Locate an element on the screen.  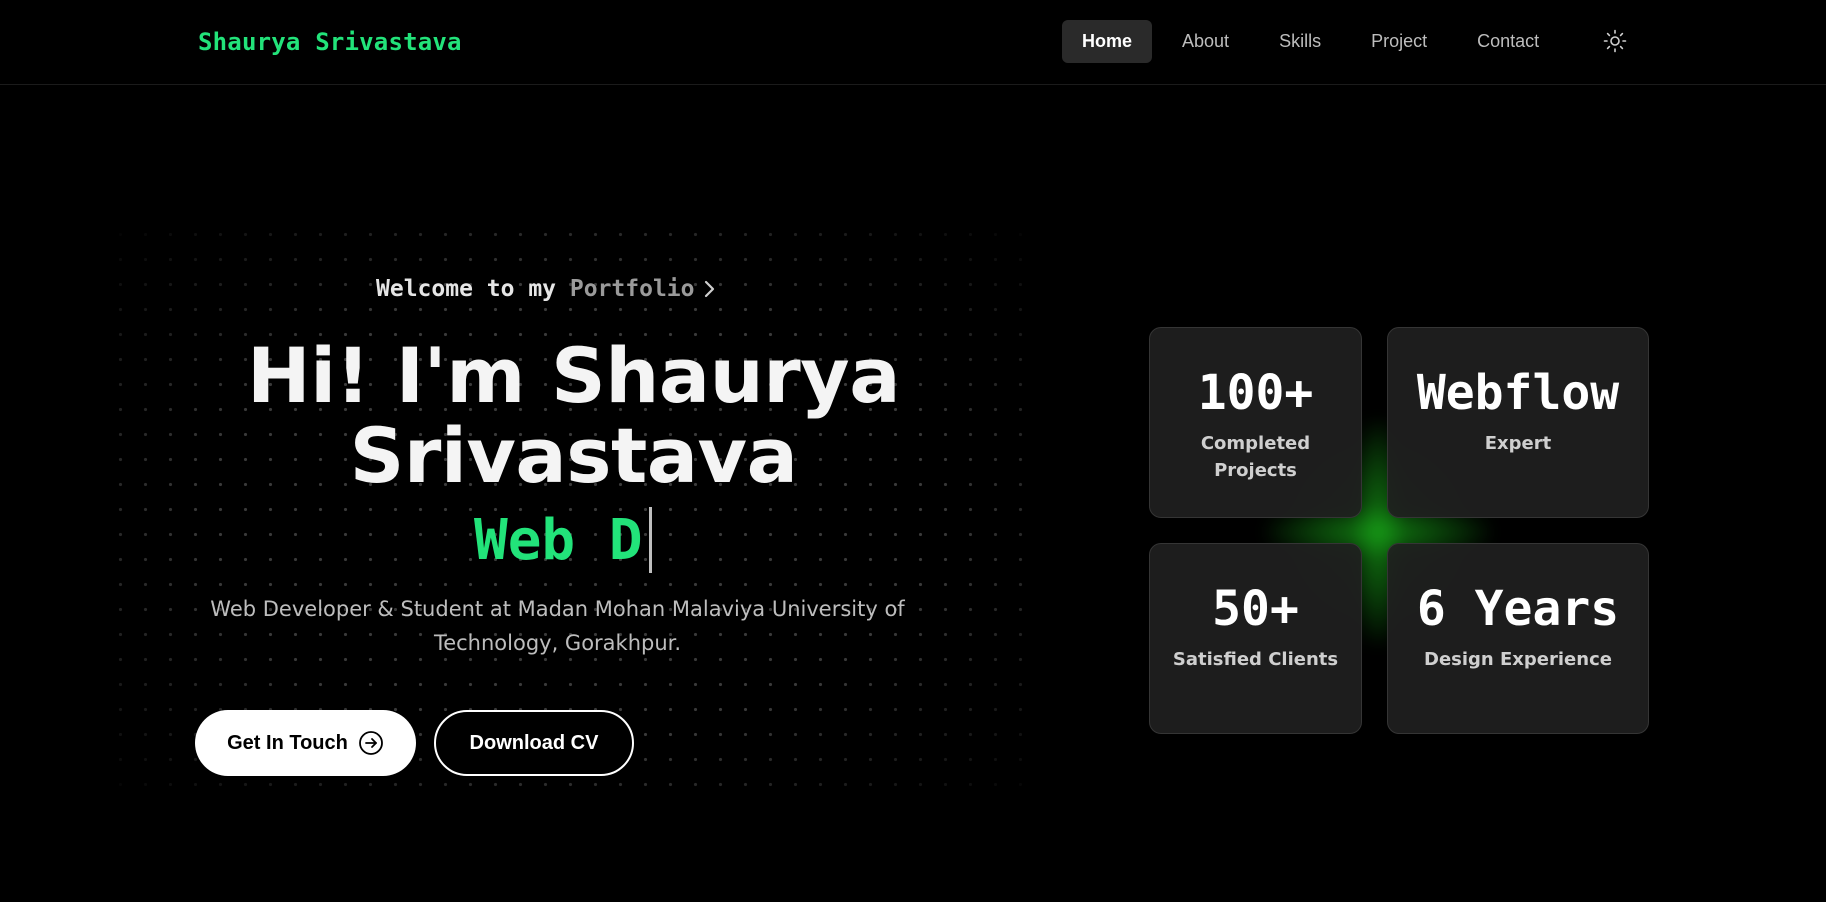
stat-card-clients: 50+ Satisfied Clients is located at coordinates (1255, 638).